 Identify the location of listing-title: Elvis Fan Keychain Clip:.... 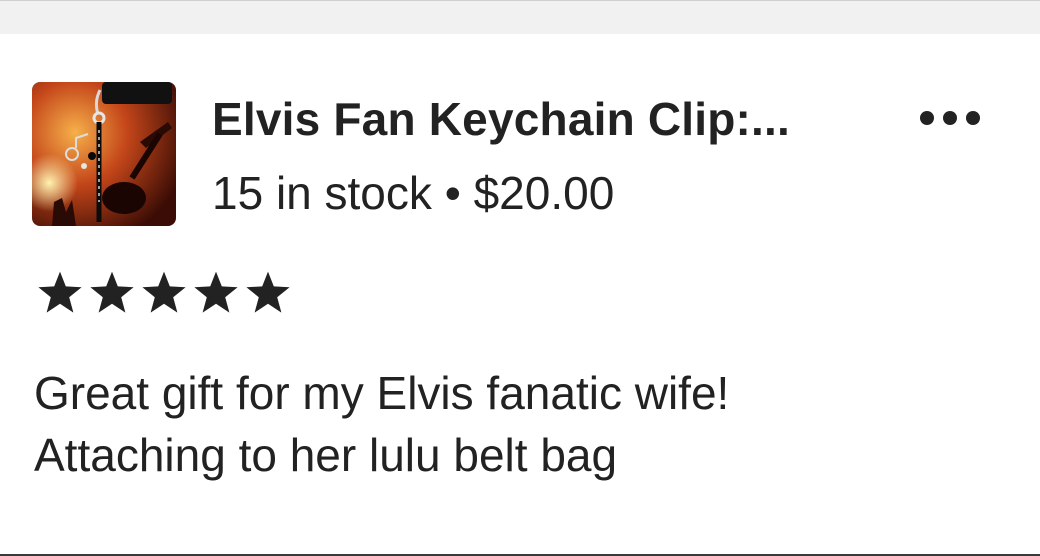
(501, 119).